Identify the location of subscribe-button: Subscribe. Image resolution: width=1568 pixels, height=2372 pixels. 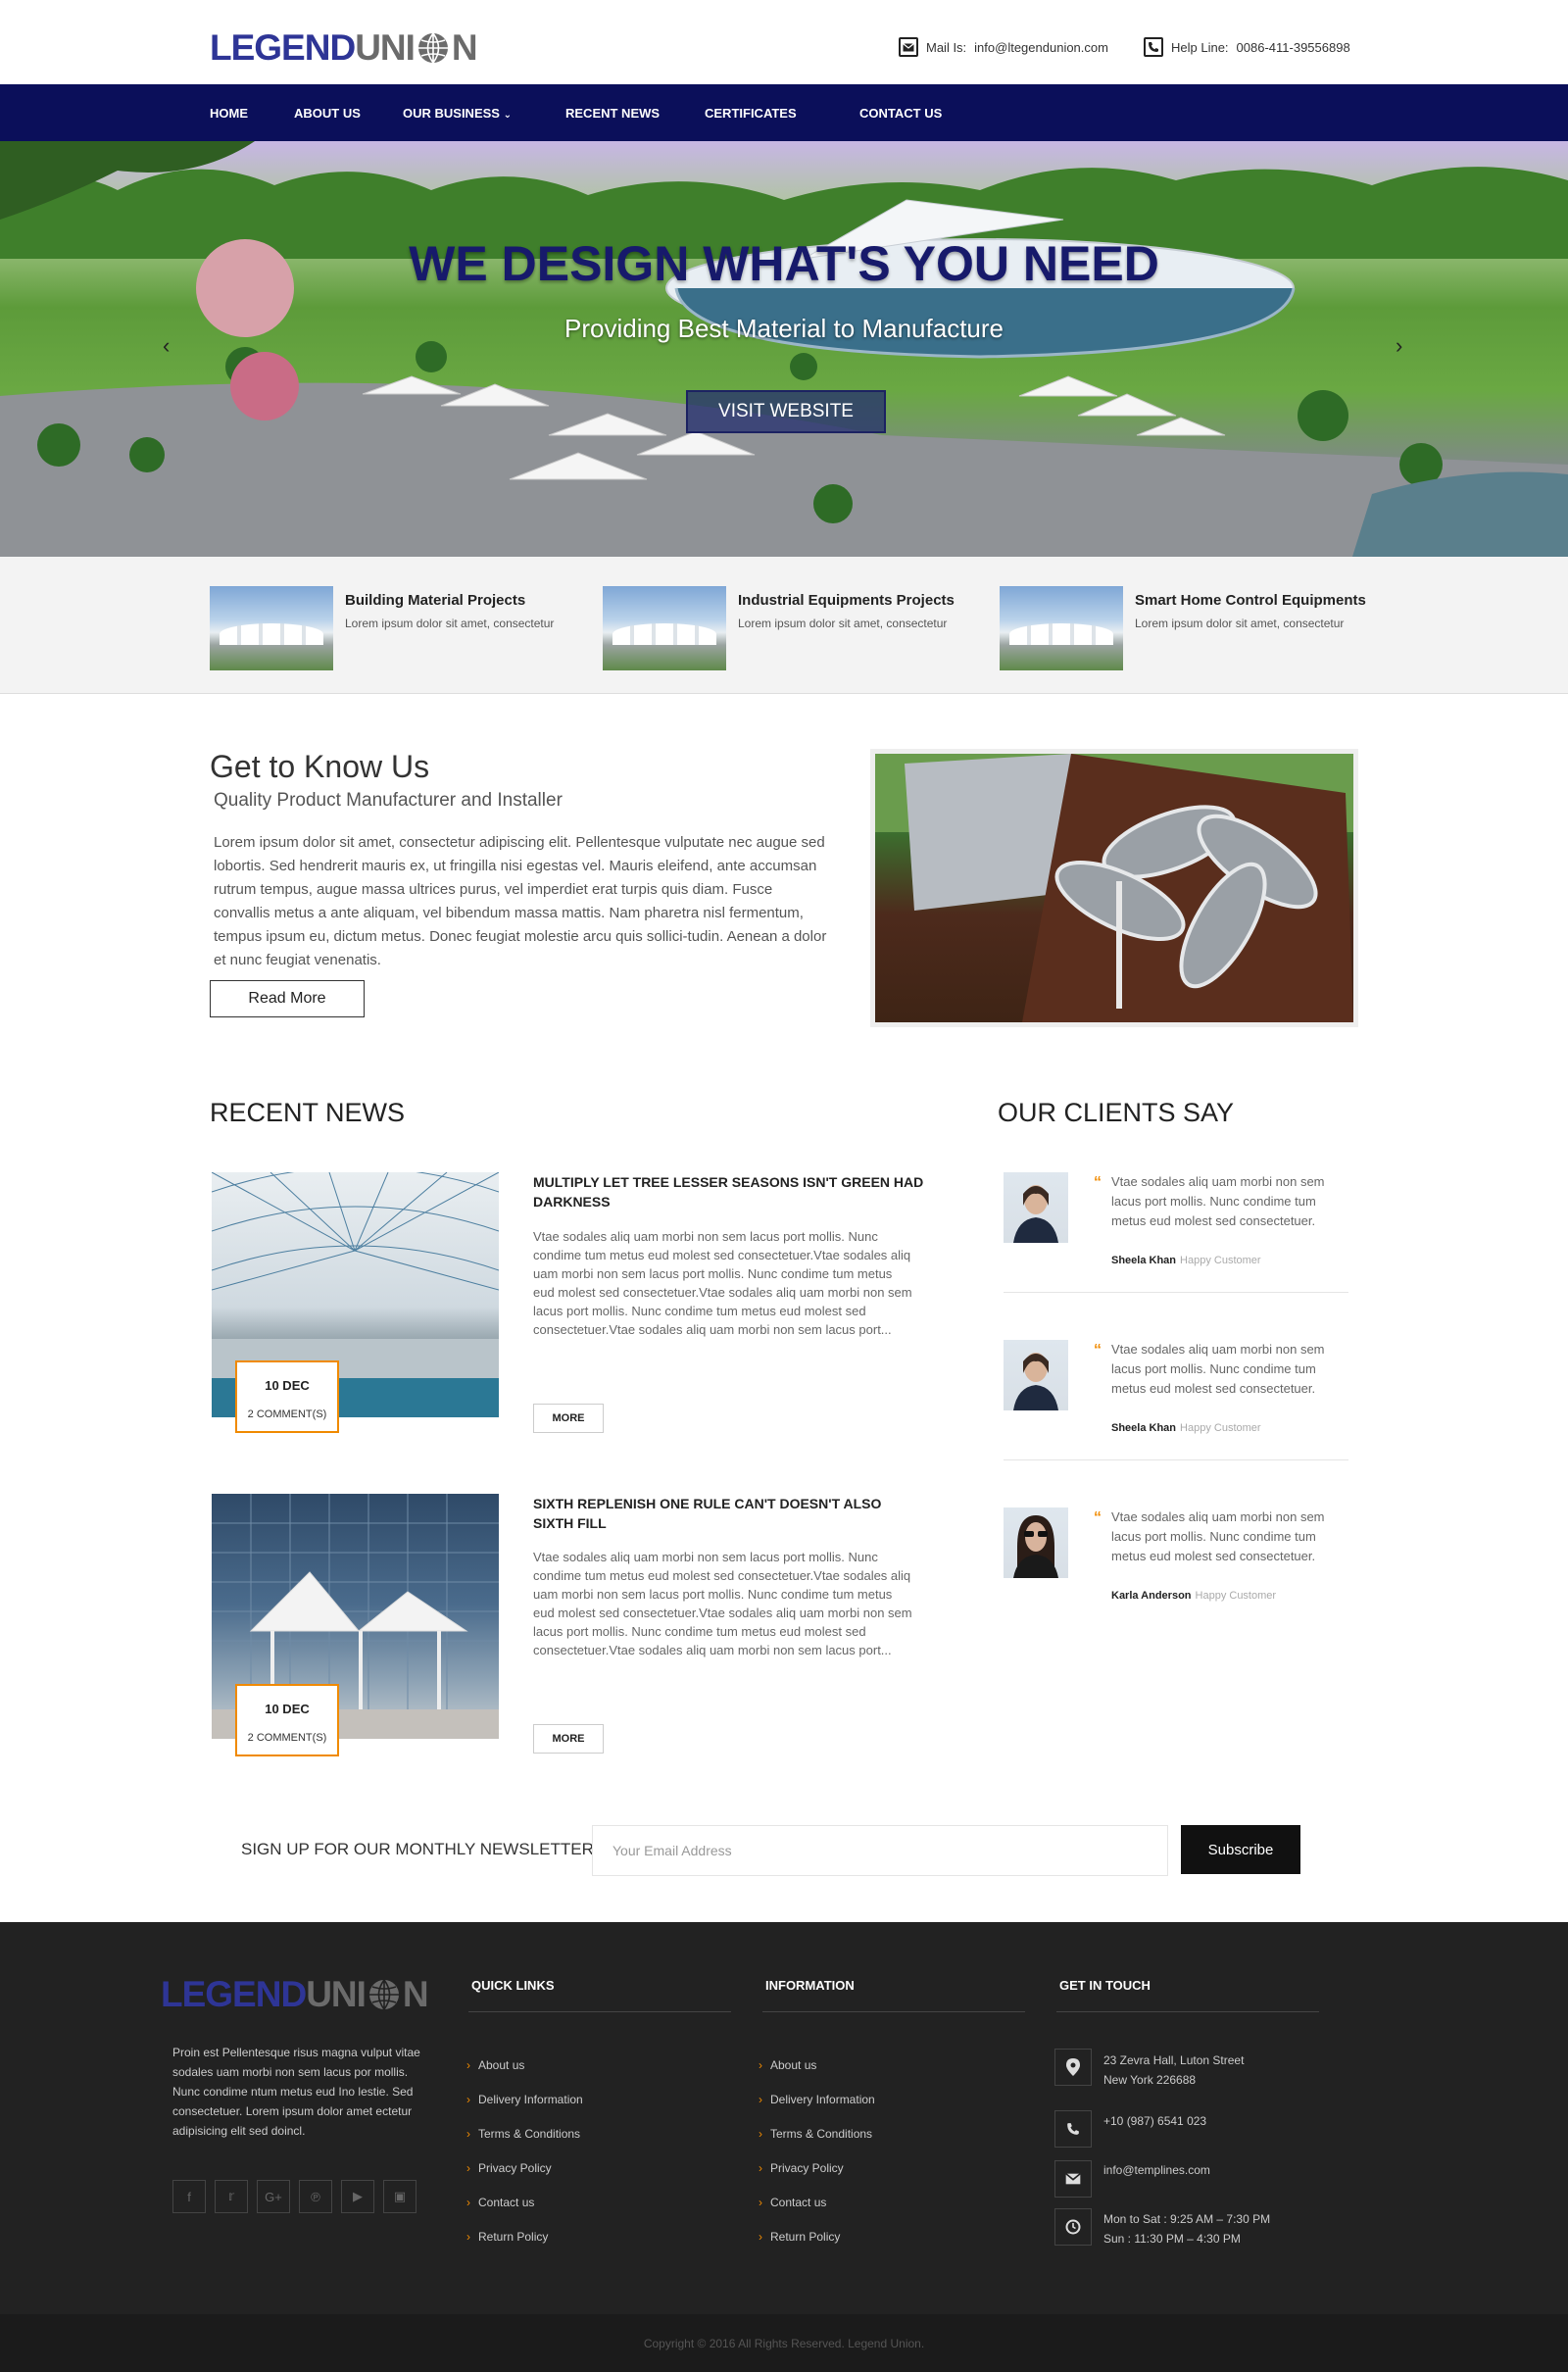
(1240, 1850).